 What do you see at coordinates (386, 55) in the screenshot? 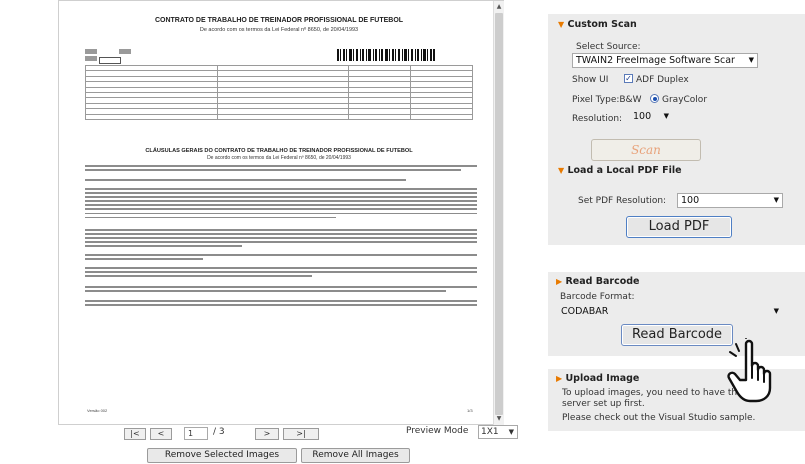
I see `document-barcode` at bounding box center [386, 55].